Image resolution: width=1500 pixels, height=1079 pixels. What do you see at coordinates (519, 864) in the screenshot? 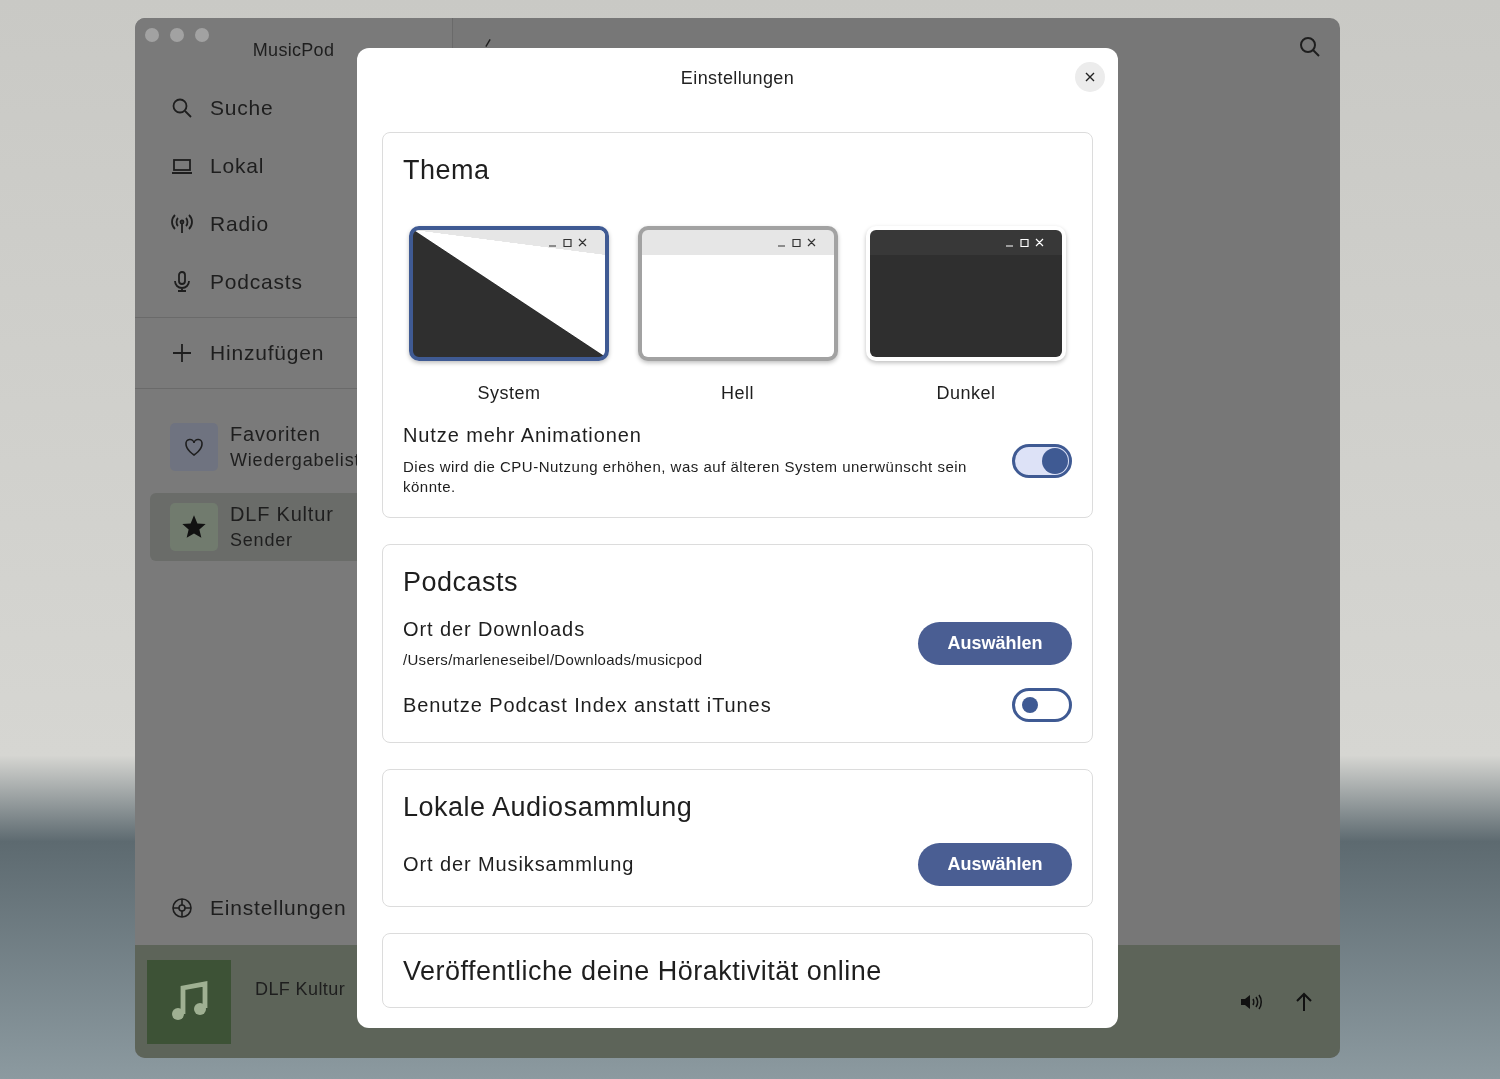
I see `setting-label: Ort der Musiksammlung` at bounding box center [519, 864].